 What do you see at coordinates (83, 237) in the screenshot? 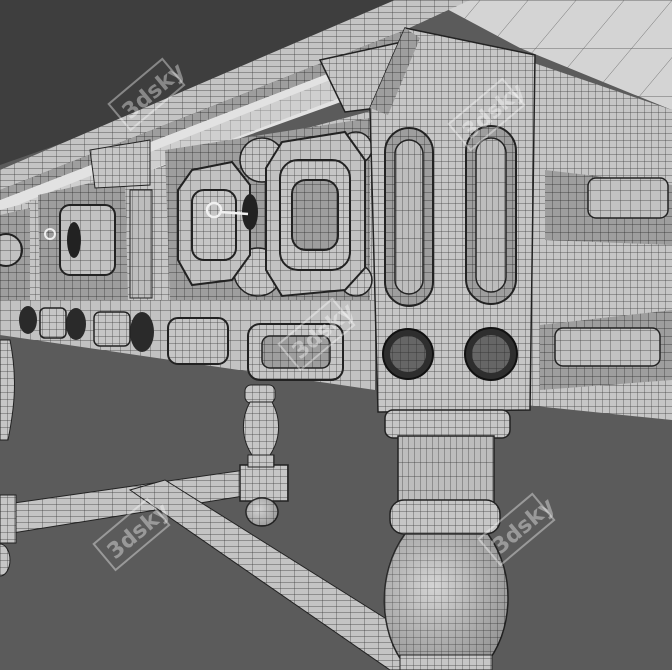
I see `carved-panel-second` at bounding box center [83, 237].